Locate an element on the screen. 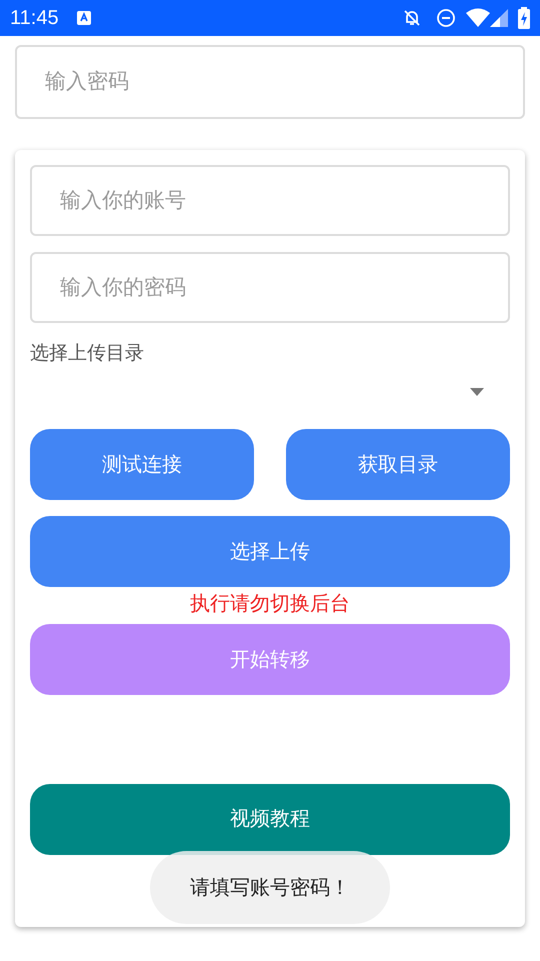 The image size is (540, 961). account-field: 输入你的账号 is located at coordinates (270, 200).